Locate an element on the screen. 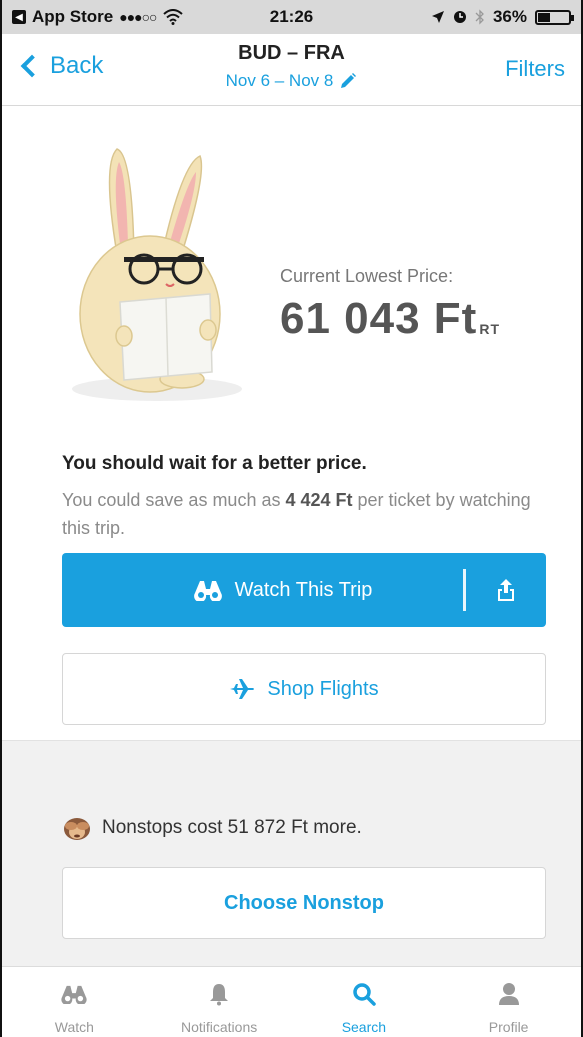 The width and height of the screenshot is (583, 1037). savings-amount: 4 424 Ft is located at coordinates (319, 500).